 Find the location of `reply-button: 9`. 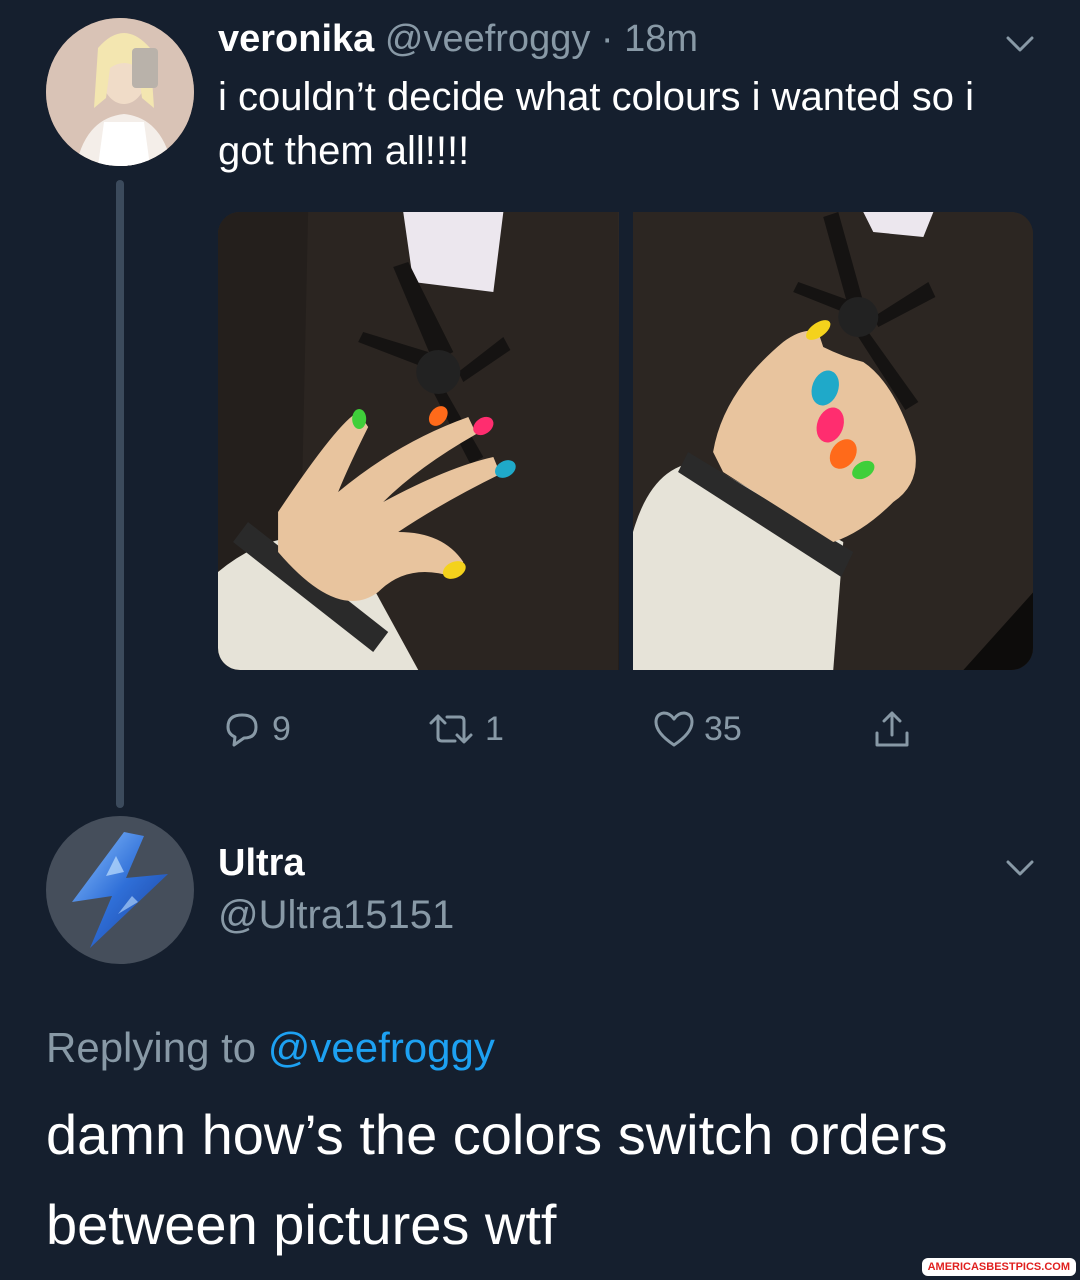

reply-button: 9 is located at coordinates (254, 729).